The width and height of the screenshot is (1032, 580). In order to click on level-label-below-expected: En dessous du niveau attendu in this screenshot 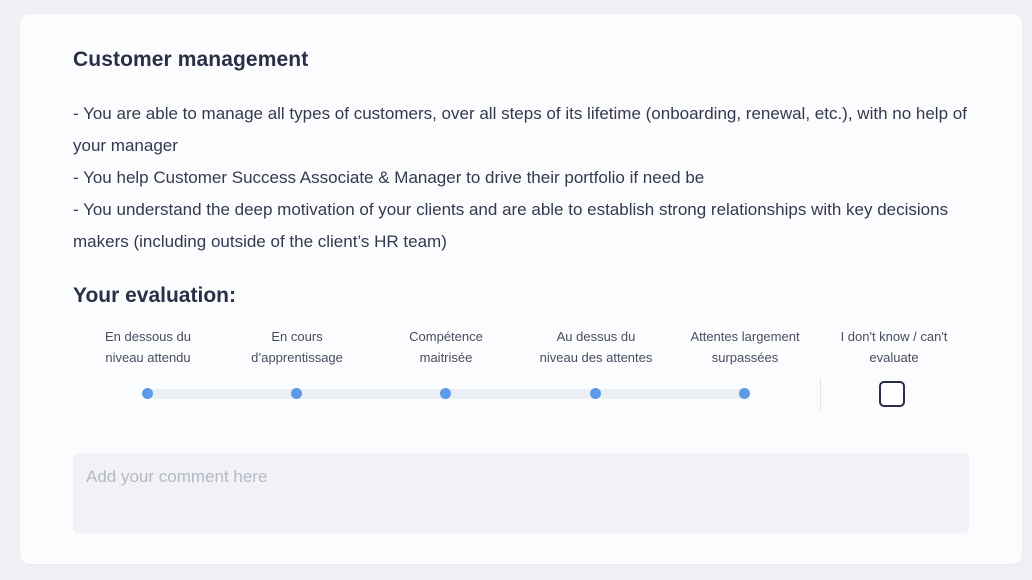, I will do `click(147, 347)`.